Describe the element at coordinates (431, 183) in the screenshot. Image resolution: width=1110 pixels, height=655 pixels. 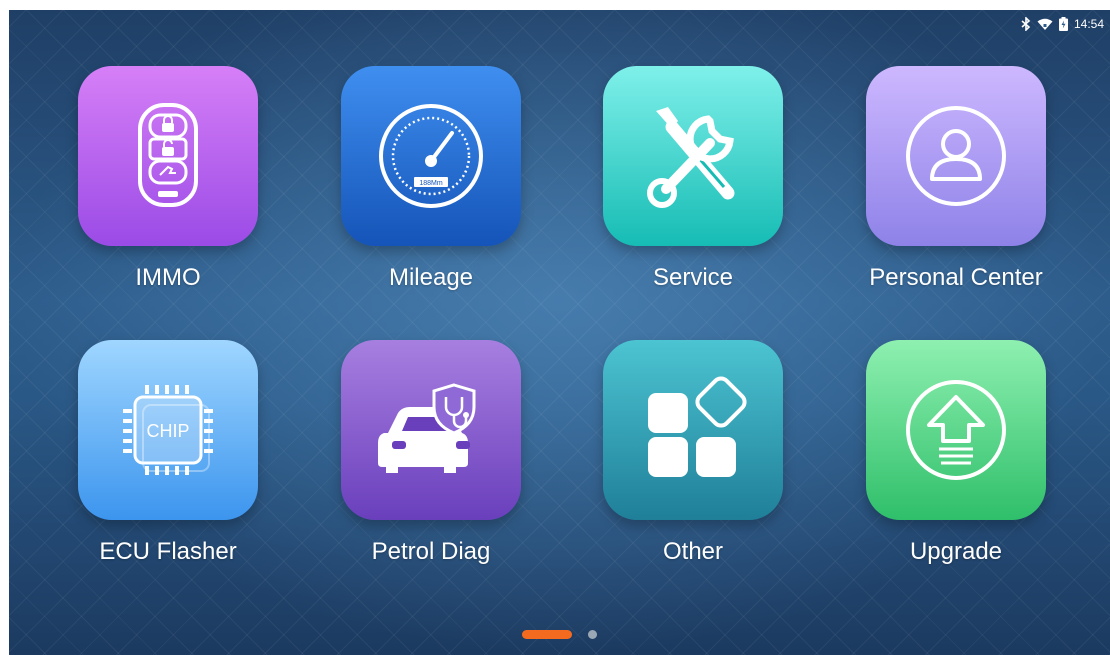
I see `speedometer-readout: 188Mm` at that location.